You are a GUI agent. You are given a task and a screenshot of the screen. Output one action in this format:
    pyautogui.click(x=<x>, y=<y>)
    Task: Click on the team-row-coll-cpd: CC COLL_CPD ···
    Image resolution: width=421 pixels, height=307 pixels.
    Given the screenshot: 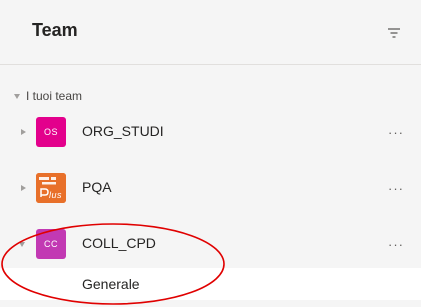 What is the action you would take?
    pyautogui.click(x=210, y=244)
    